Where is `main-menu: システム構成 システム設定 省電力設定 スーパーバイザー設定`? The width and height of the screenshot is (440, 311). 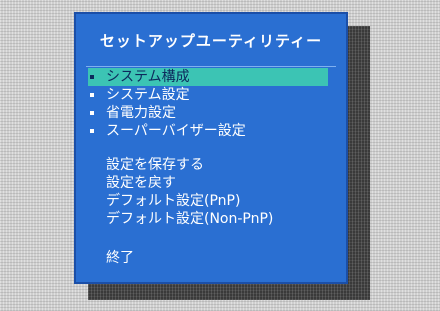 main-menu: システム構成 システム設定 省電力設定 スーパーバイザー設定 is located at coordinates (208, 104).